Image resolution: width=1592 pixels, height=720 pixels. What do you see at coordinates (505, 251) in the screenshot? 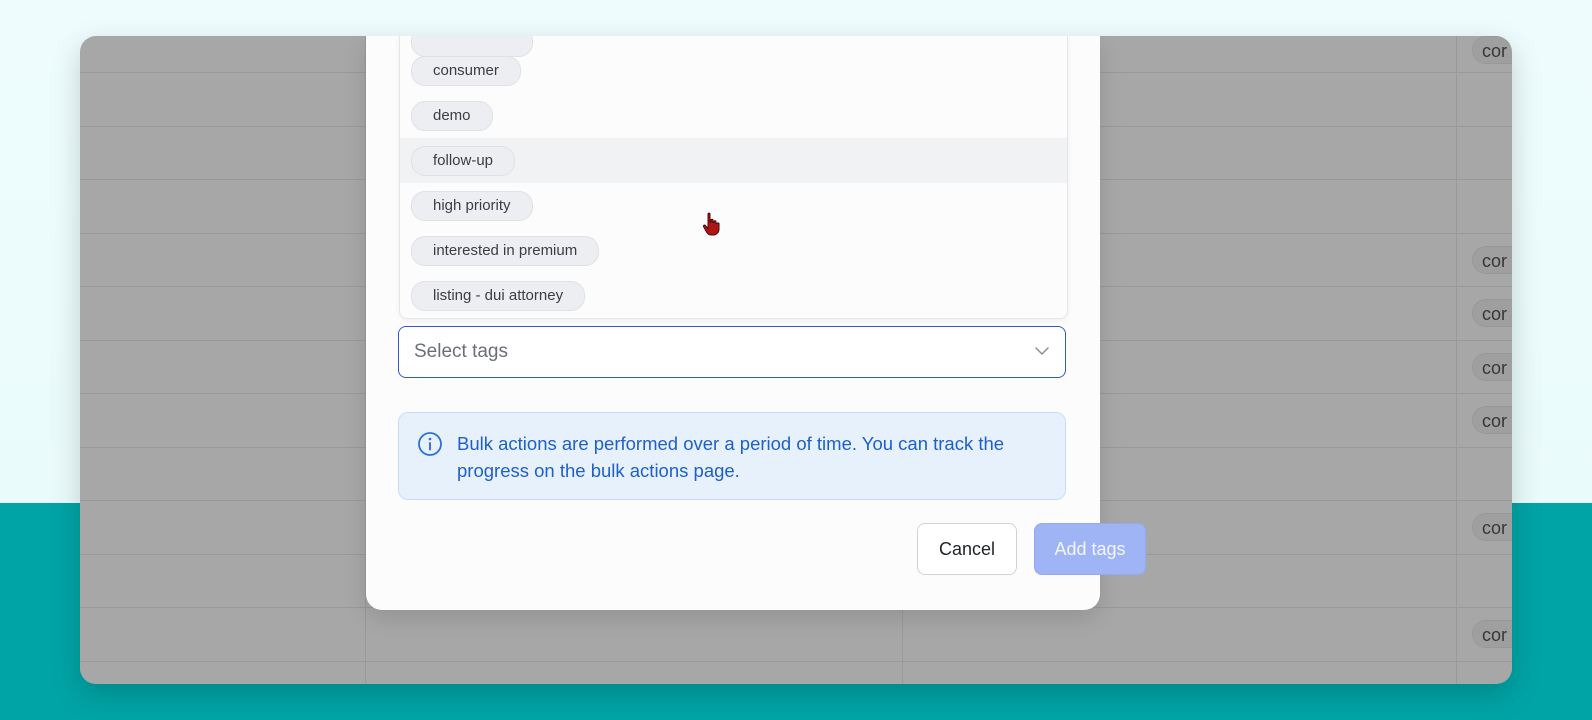
I see `tag-chip: interested in premium` at bounding box center [505, 251].